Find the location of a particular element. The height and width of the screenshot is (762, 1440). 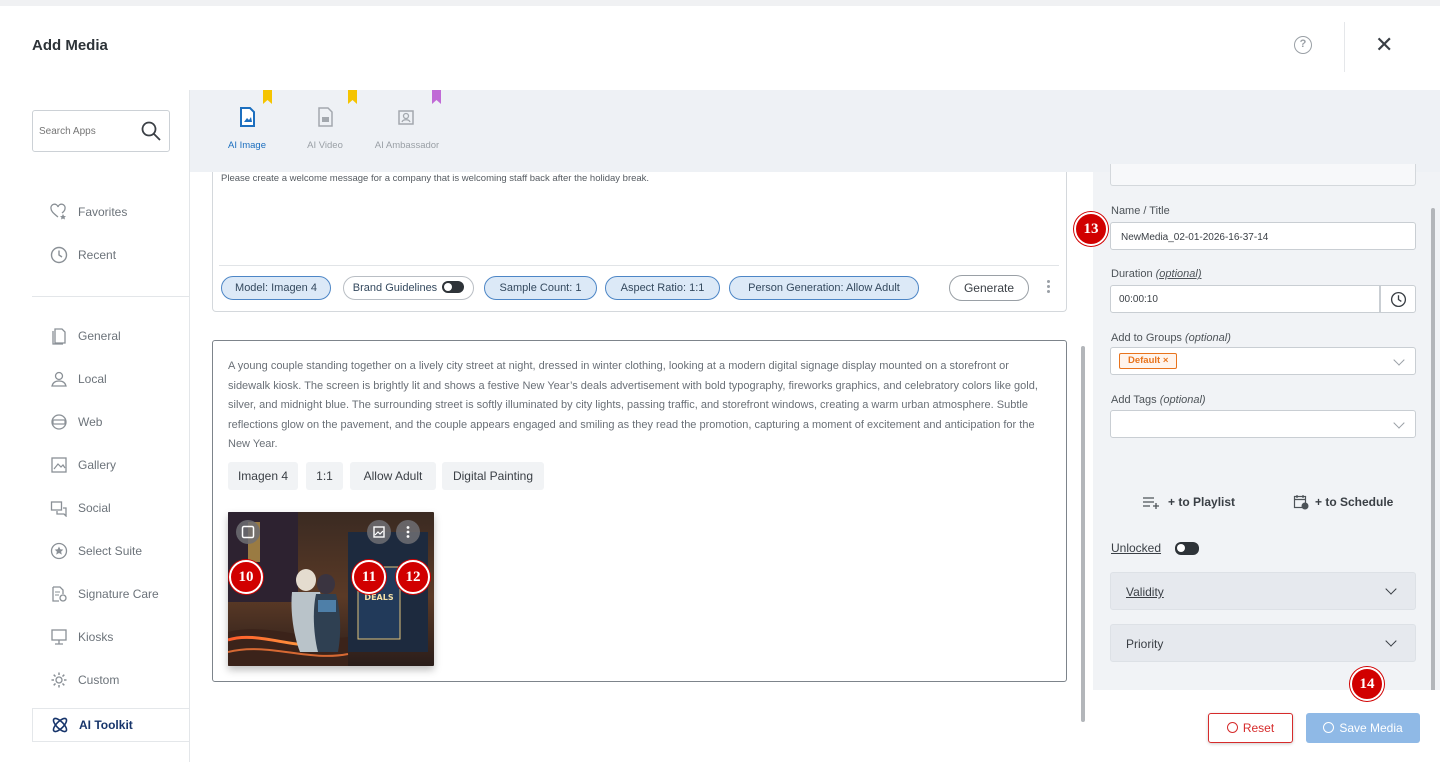

reset-icon is located at coordinates (1232, 727).